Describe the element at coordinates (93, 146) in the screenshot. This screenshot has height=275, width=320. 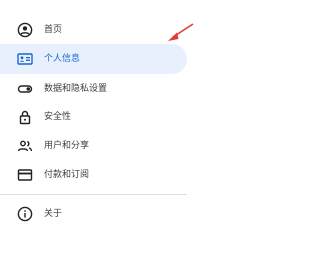
I see `nav-item-people-sharing: 用户和分享` at that location.